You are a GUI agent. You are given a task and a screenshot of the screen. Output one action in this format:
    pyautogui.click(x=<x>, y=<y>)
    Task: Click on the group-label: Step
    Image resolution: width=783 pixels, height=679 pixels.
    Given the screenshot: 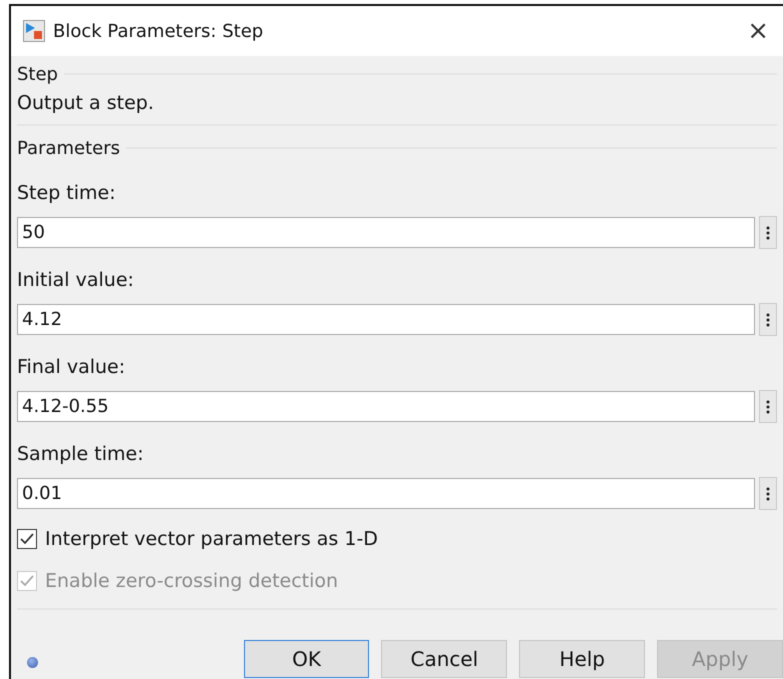 What is the action you would take?
    pyautogui.click(x=37, y=74)
    